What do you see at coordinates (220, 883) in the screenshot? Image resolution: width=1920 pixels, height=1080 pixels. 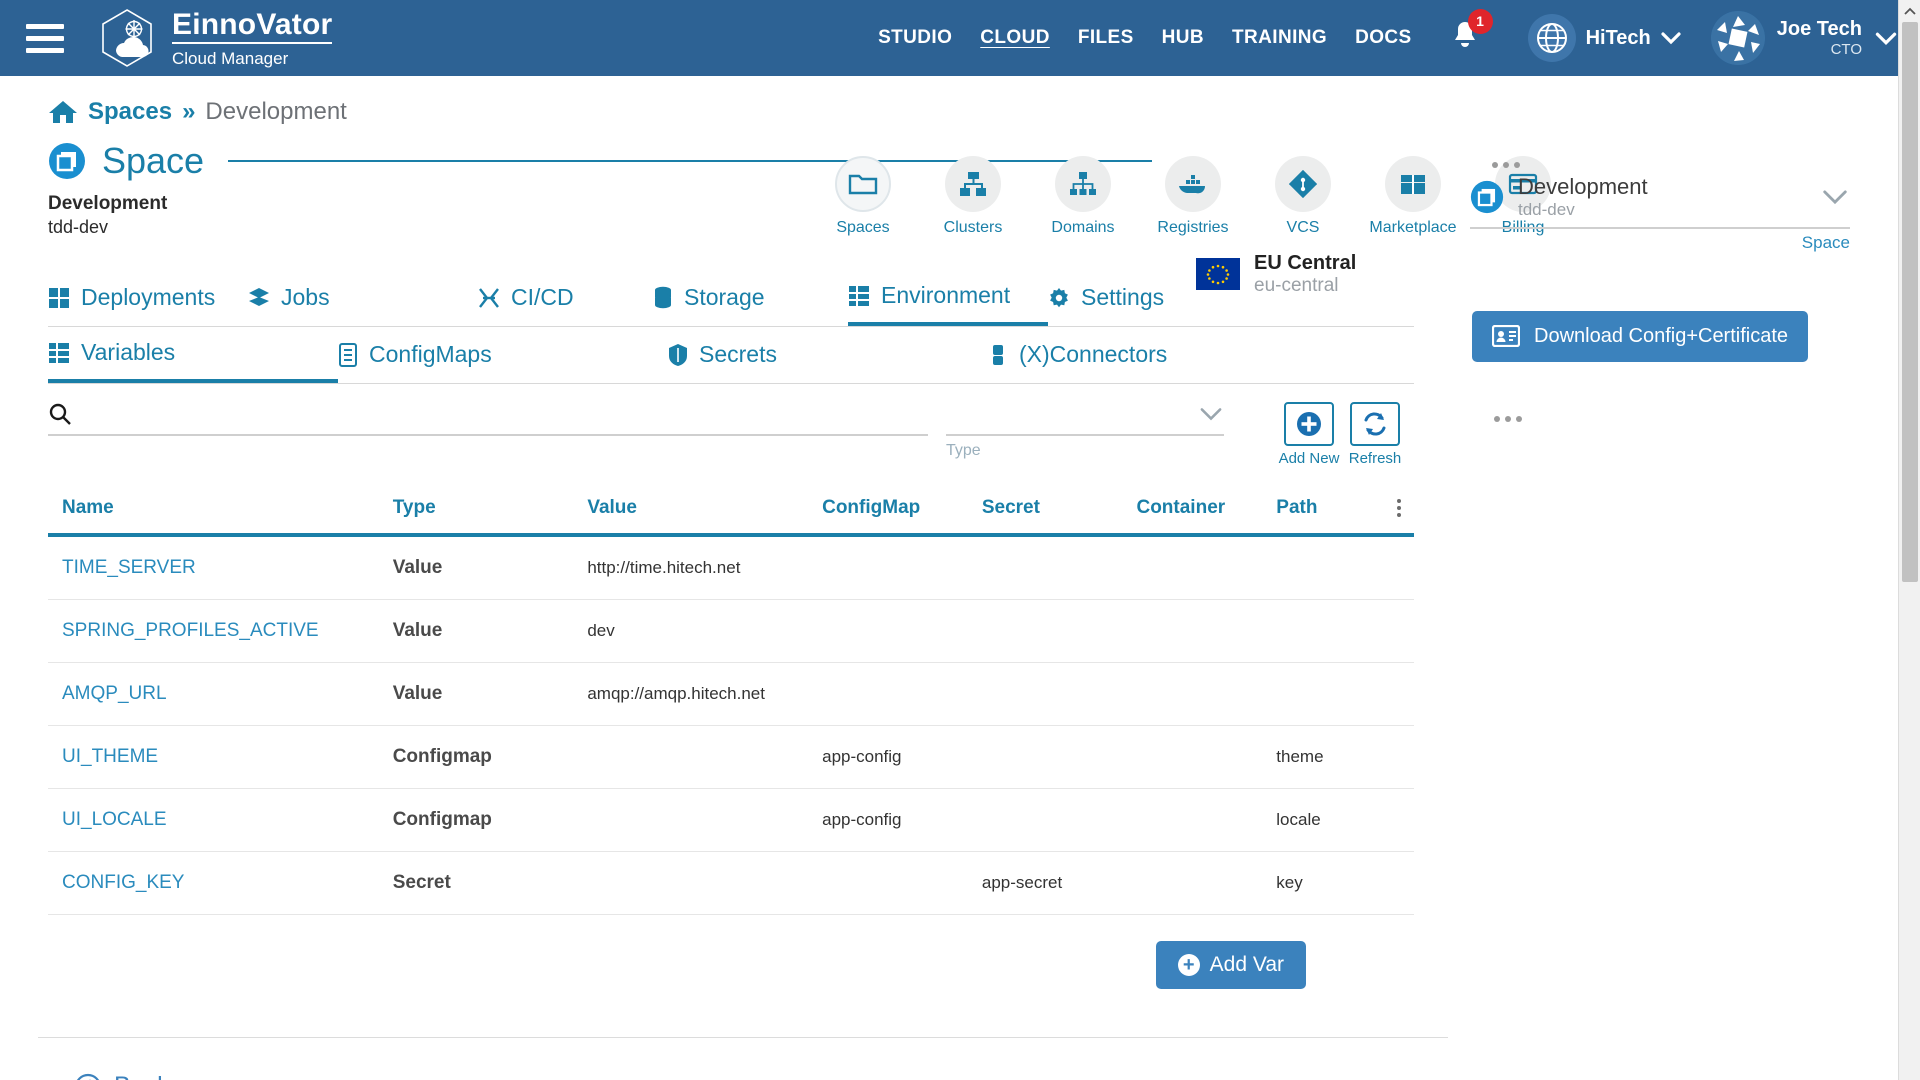 I see `cell-name: CONFIG_KEY` at bounding box center [220, 883].